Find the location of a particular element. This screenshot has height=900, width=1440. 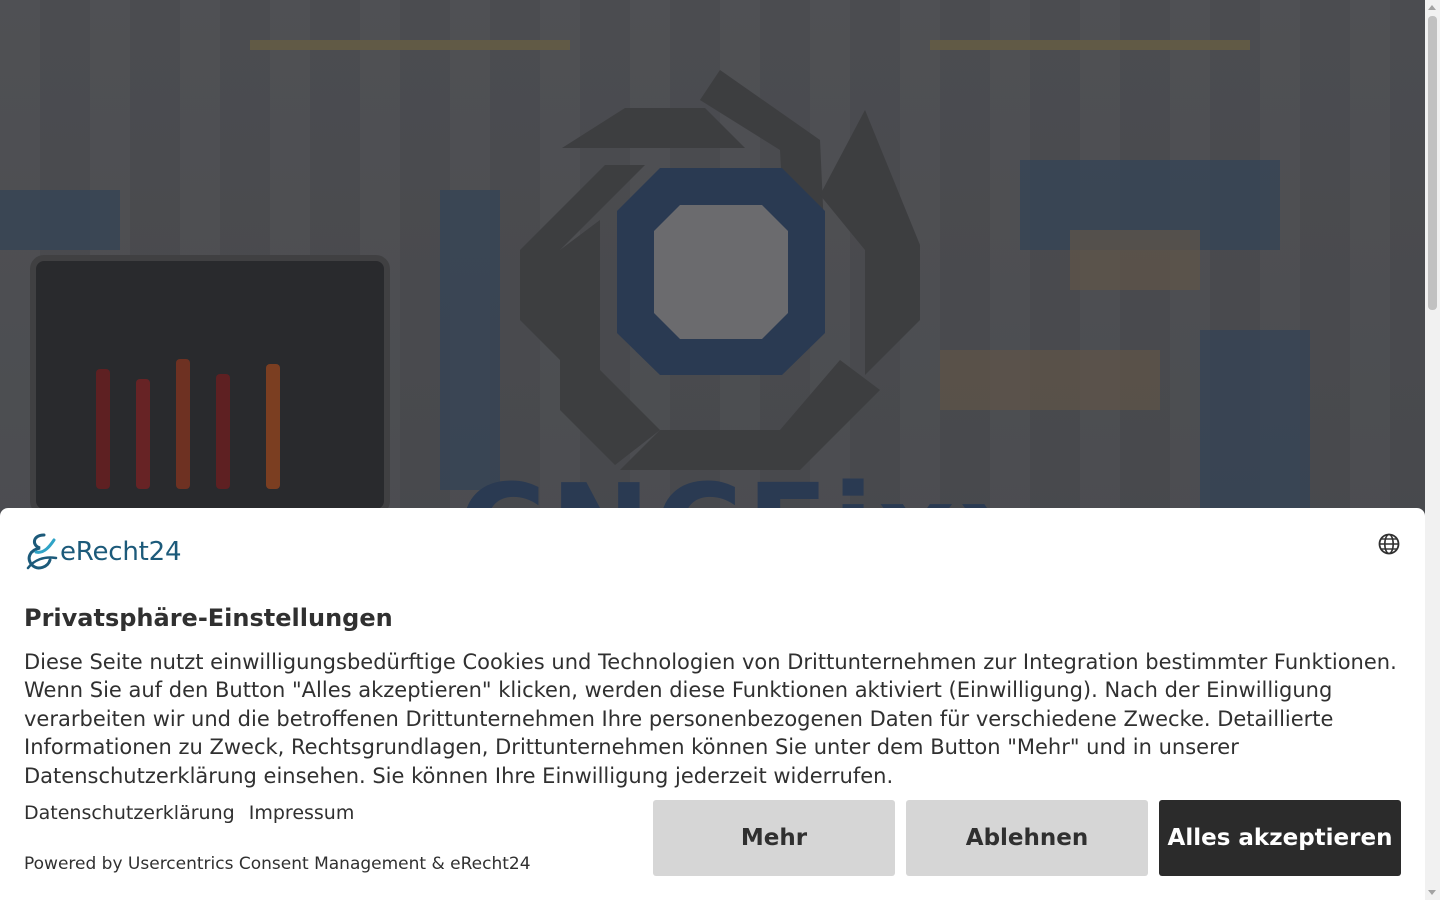

company-logo-icon is located at coordinates (720, 270).